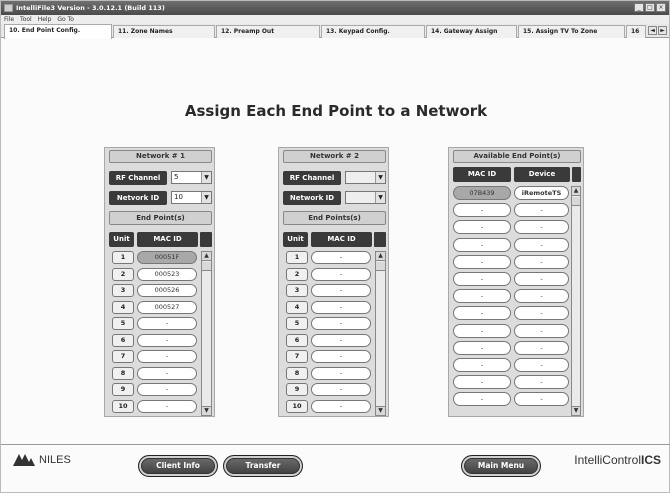 Image resolution: width=670 pixels, height=493 pixels. I want to click on tab-preamp-out: 12. Preamp Out, so click(268, 31).